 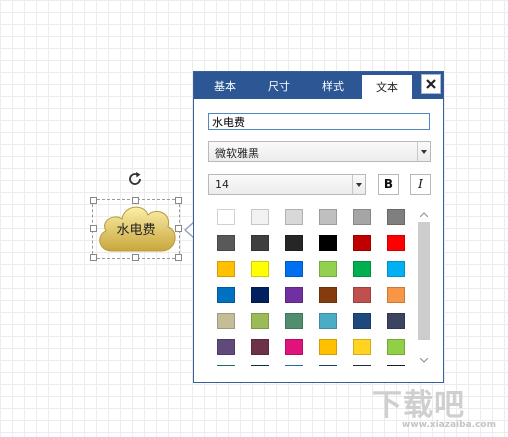 I want to click on watermark-main: 下载吧, so click(x=418, y=405).